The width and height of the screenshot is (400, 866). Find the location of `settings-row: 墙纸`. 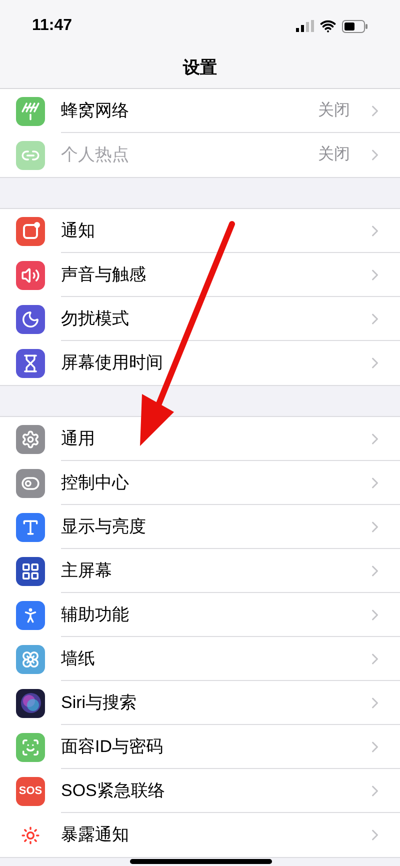

settings-row: 墙纸 is located at coordinates (200, 659).